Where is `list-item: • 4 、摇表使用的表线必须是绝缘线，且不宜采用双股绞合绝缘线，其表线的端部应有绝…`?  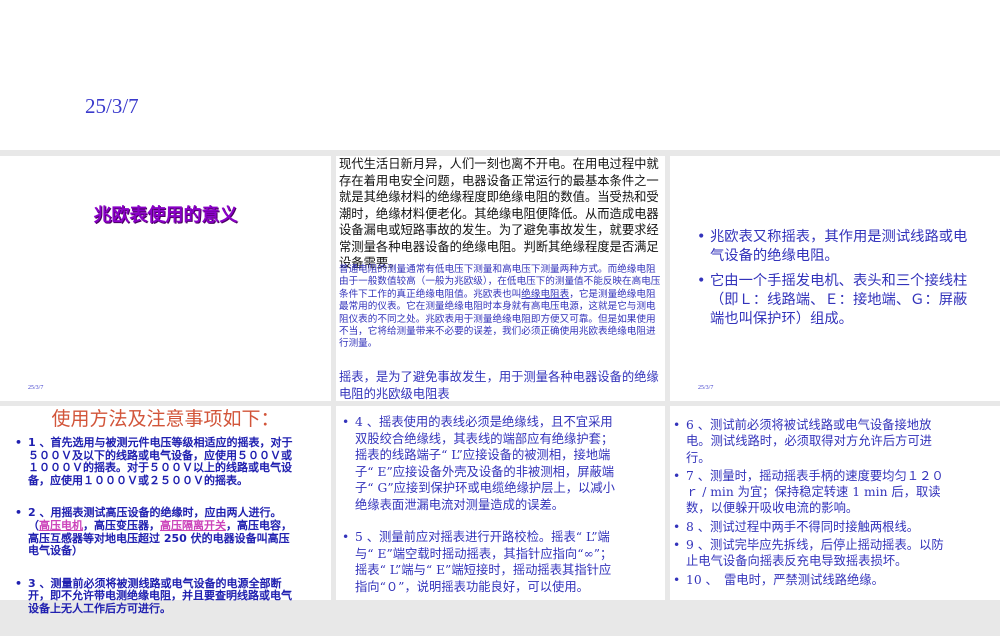 list-item: • 4 、摇表使用的表线必须是绝缘线，且不宜采用双股绞合绝缘线，其表线的端部应有绝… is located at coordinates (481, 463).